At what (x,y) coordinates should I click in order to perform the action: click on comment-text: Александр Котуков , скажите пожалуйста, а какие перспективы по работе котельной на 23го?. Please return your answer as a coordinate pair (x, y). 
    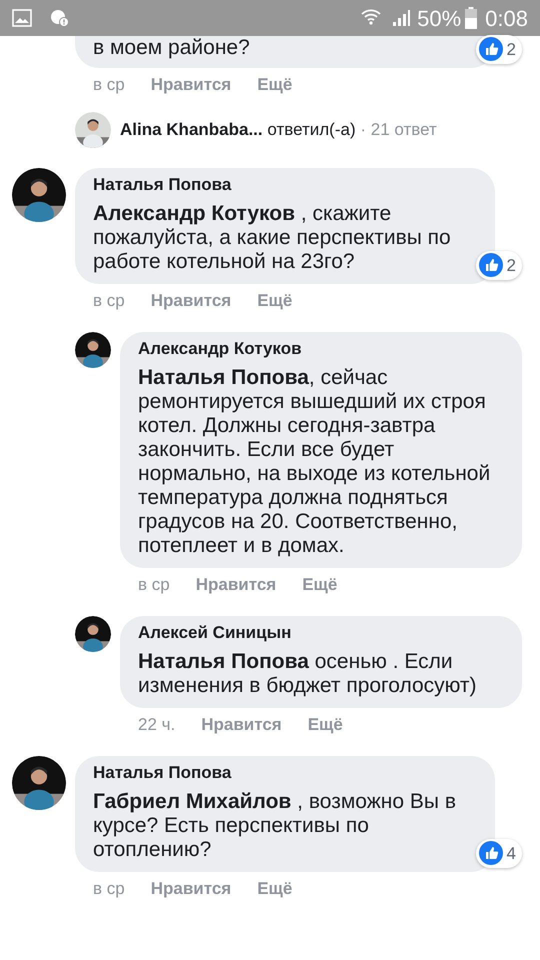
    Looking at the image, I should click on (272, 238).